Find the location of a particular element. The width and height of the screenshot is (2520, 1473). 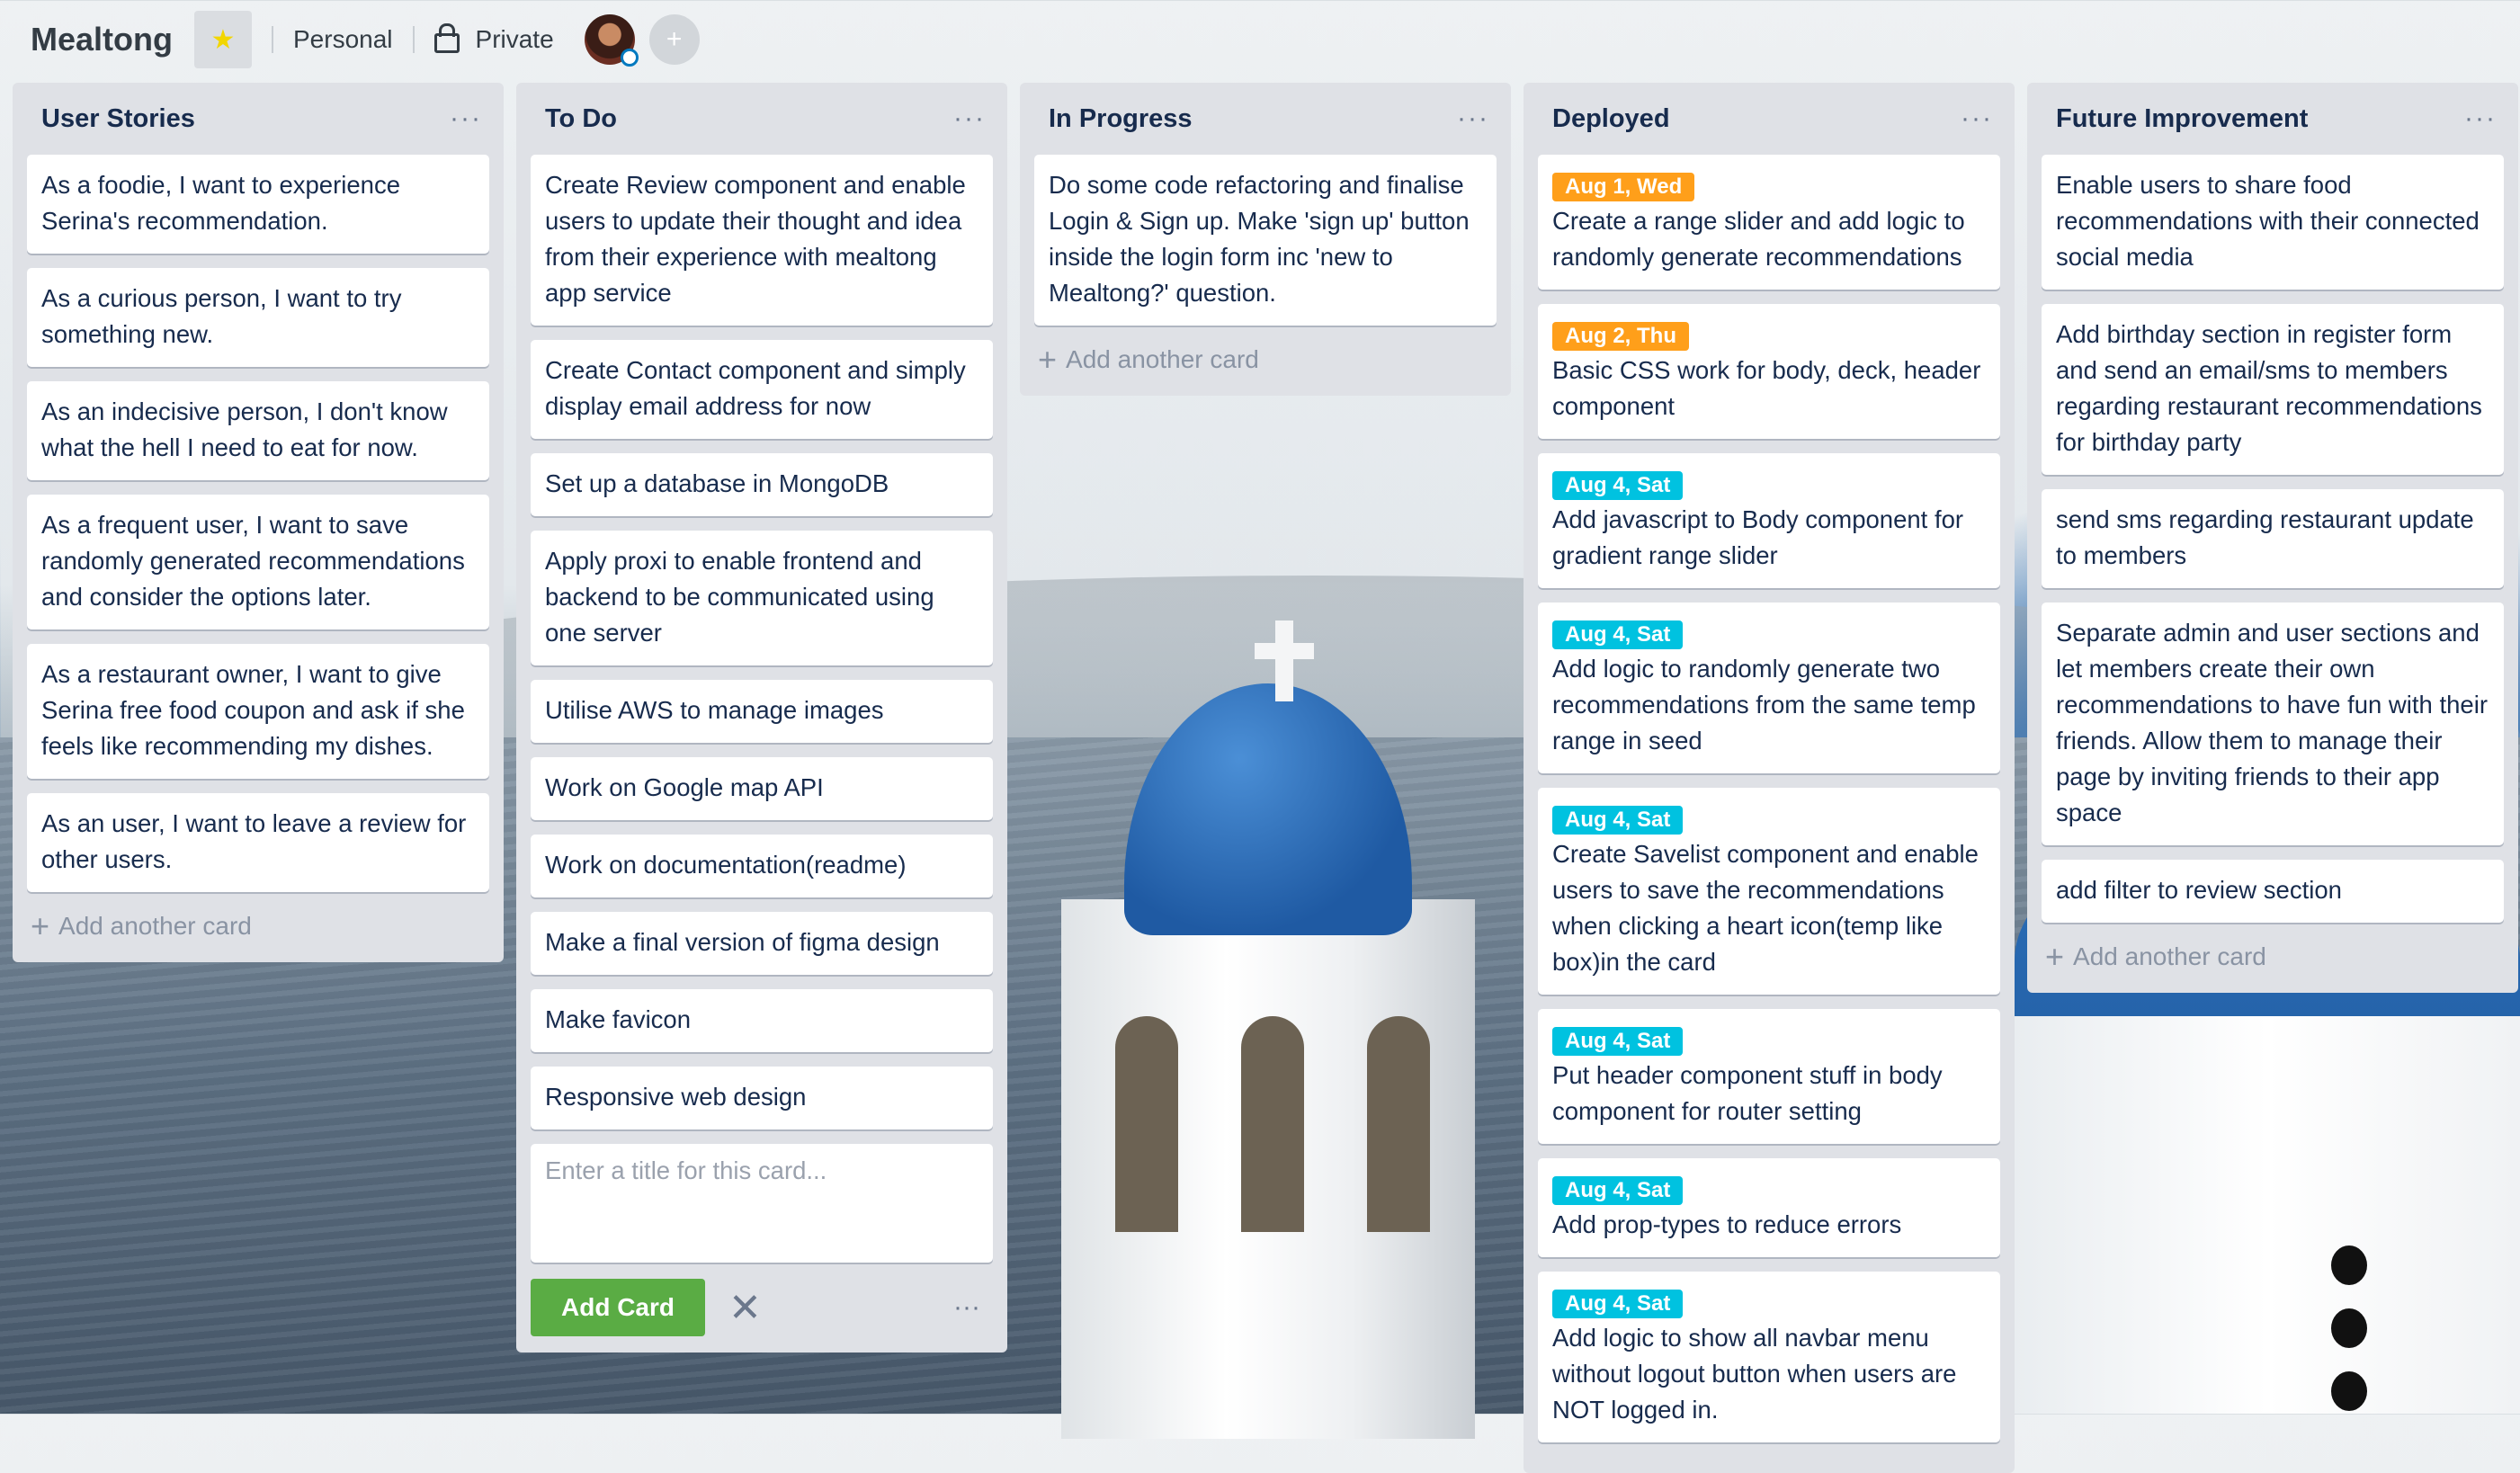

avatar is located at coordinates (611, 40).